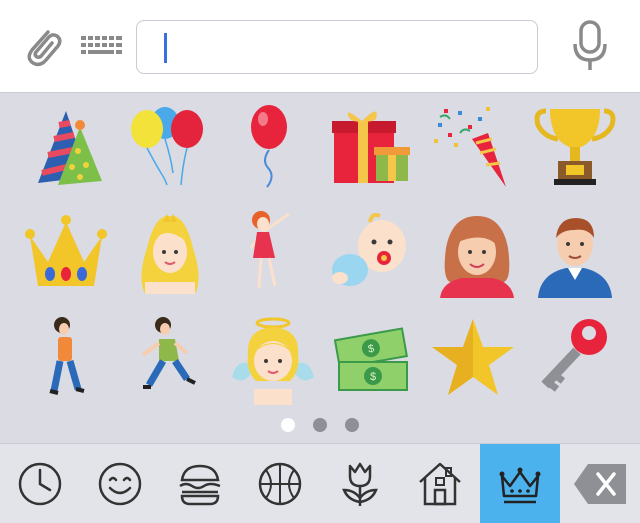 Image resolution: width=640 pixels, height=523 pixels. I want to click on basketball-icon, so click(280, 483).